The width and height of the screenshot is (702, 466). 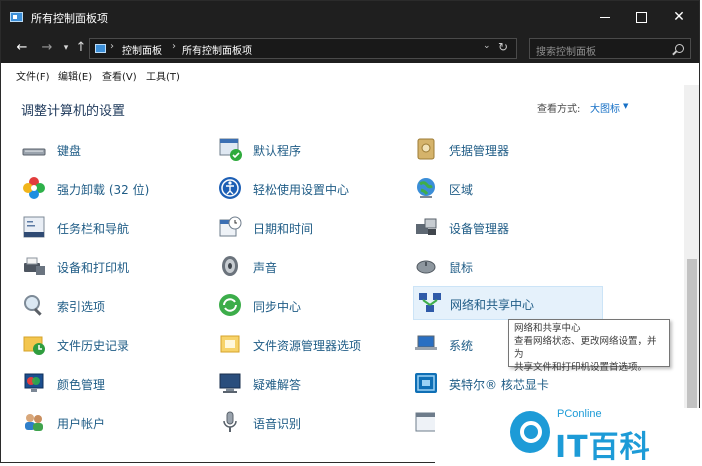 What do you see at coordinates (530, 432) in the screenshot?
I see `pconline-logo-icon` at bounding box center [530, 432].